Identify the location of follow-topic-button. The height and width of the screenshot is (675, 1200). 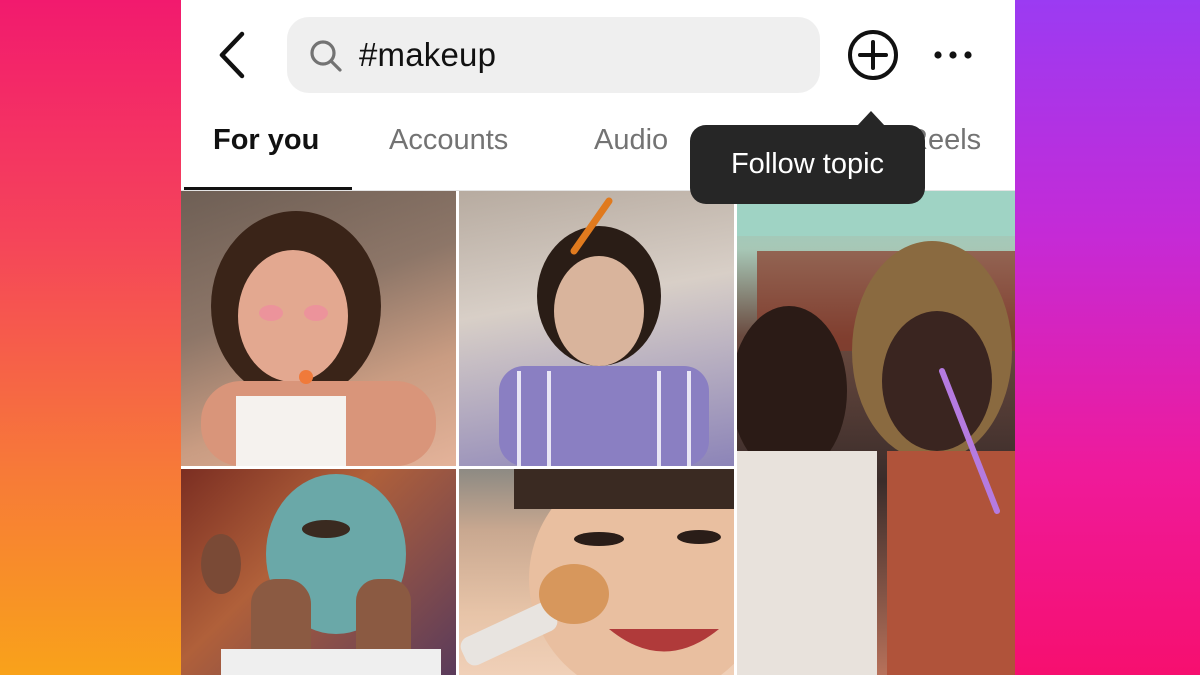
(873, 55).